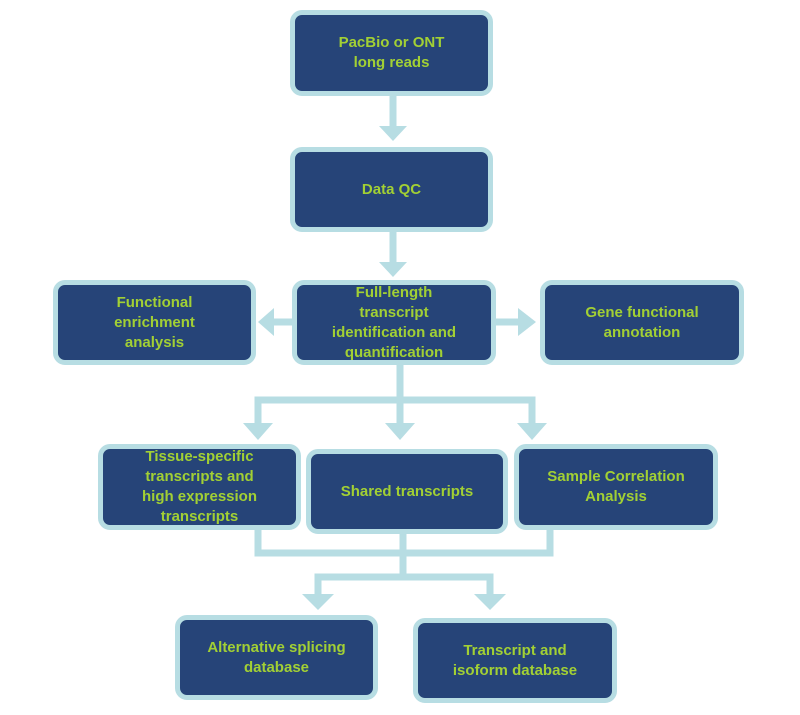 The width and height of the screenshot is (800, 715). I want to click on arrowhead-splicing, so click(318, 602).